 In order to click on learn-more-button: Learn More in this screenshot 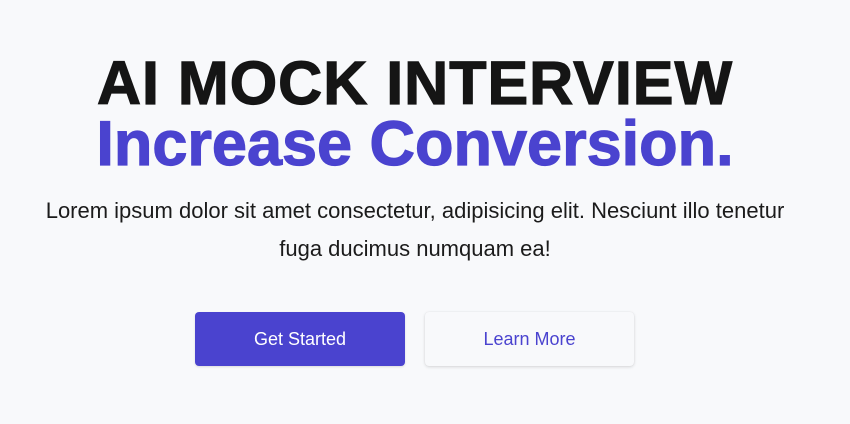, I will do `click(529, 339)`.